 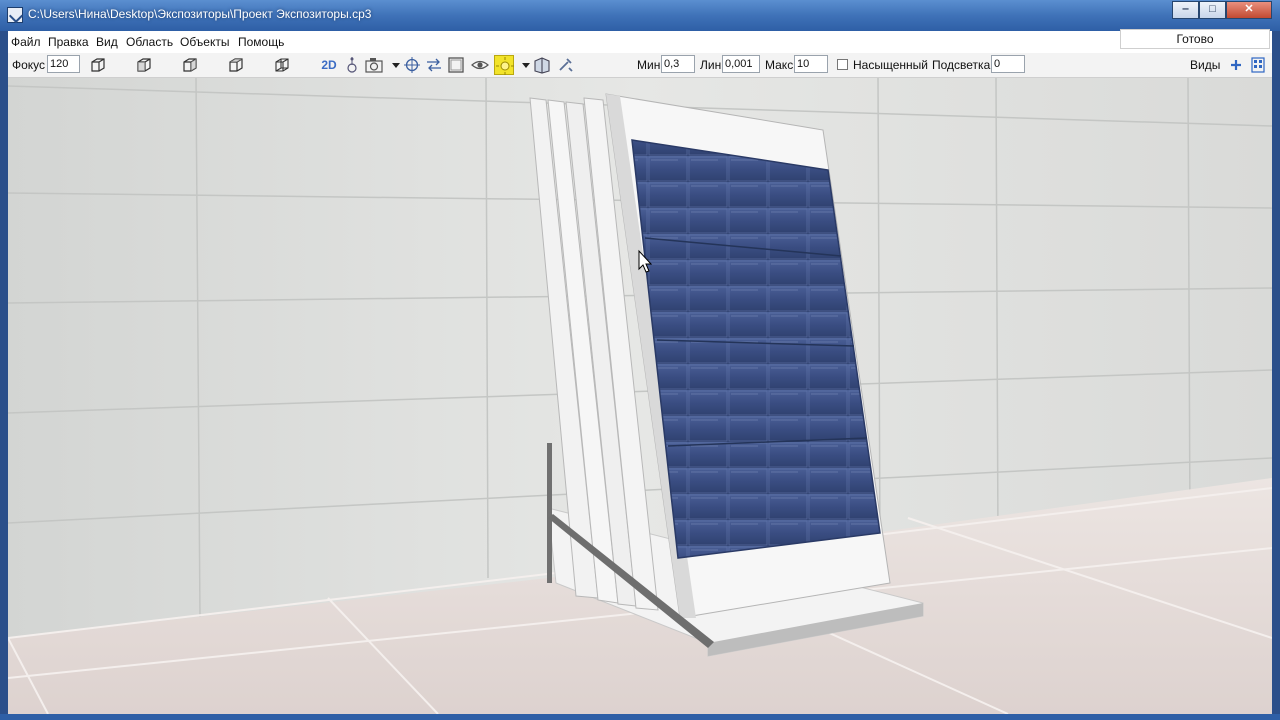 What do you see at coordinates (890, 65) in the screenshot?
I see `saturated-label: Насыщенный` at bounding box center [890, 65].